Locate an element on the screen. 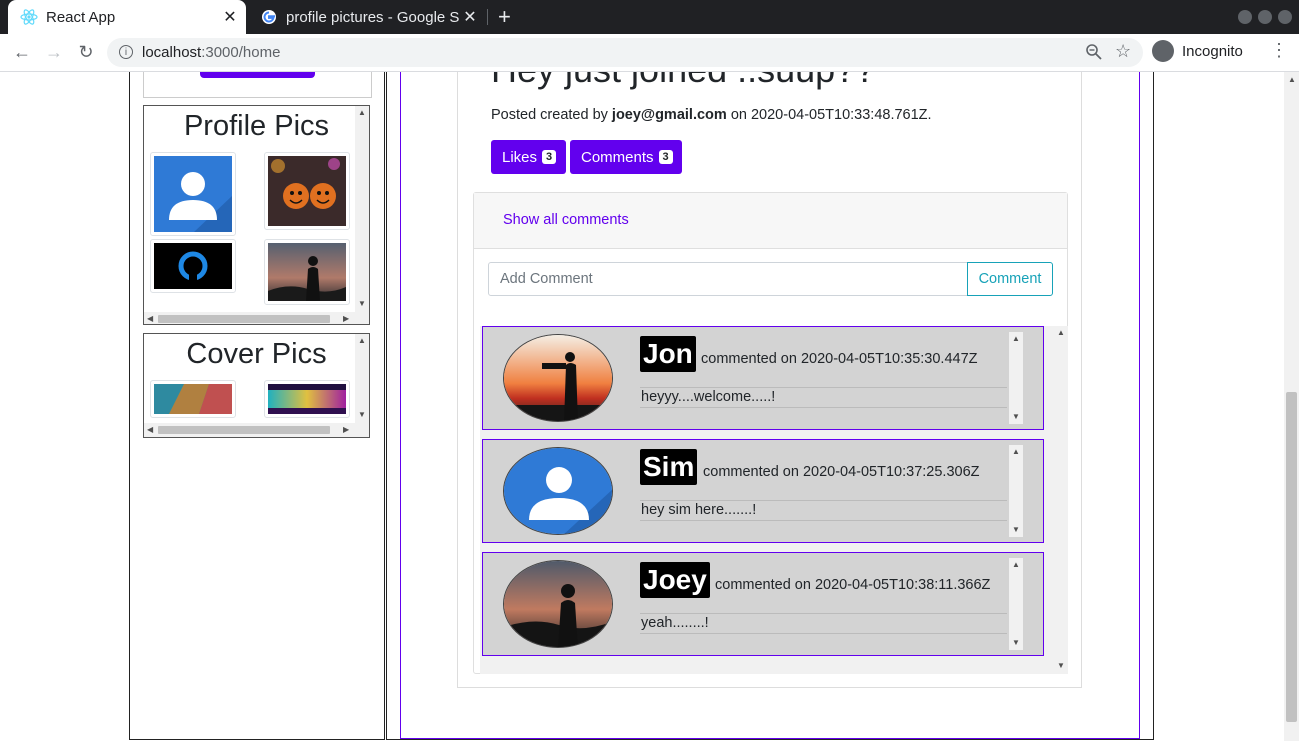 This screenshot has height=741, width=1299. comment-meta: commented on 2020-04-05T10:35:30.447Z is located at coordinates (839, 359).